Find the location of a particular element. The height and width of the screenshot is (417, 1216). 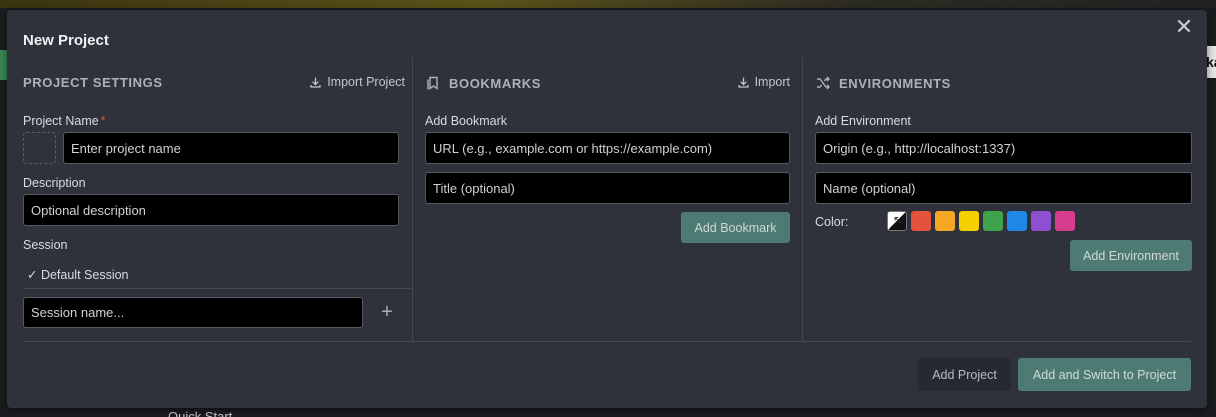

color-swatch-red is located at coordinates (921, 221).